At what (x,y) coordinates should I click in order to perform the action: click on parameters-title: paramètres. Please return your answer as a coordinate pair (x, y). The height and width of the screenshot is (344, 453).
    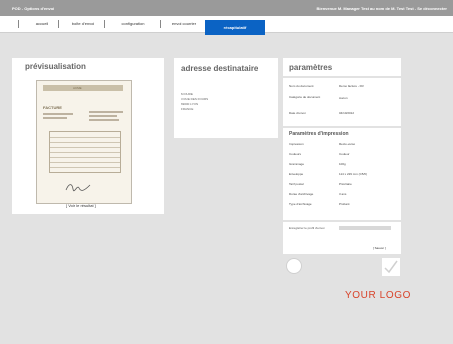
    Looking at the image, I should click on (311, 67).